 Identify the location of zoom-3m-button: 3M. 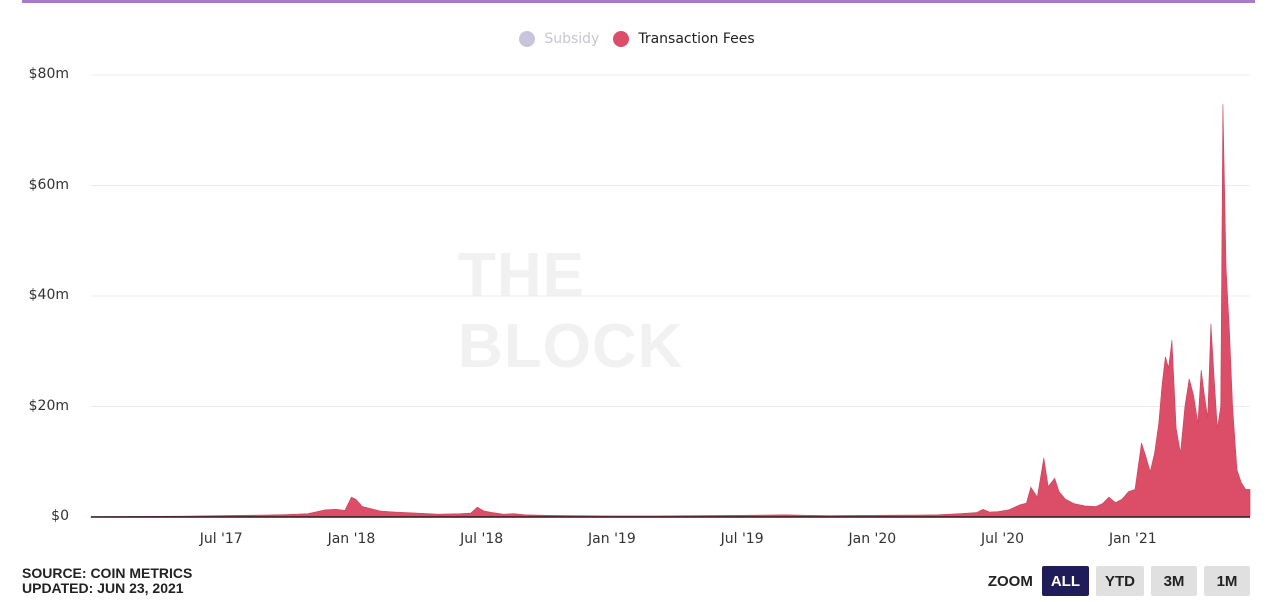
(1174, 581).